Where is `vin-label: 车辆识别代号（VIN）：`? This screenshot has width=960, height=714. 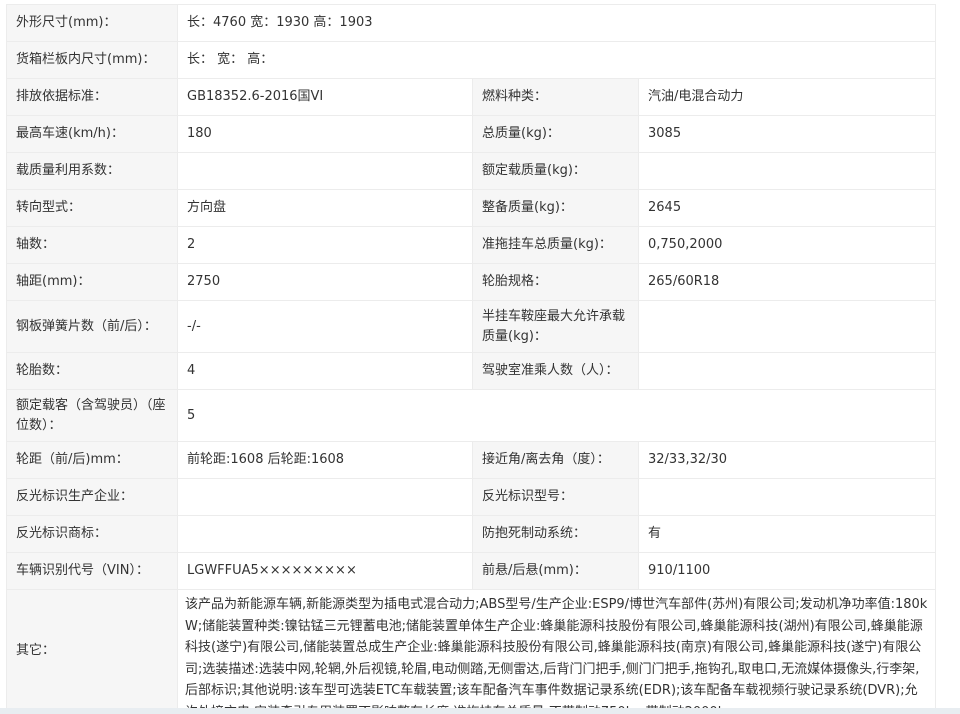
vin-label: 车辆识别代号（VIN）： is located at coordinates (92, 571).